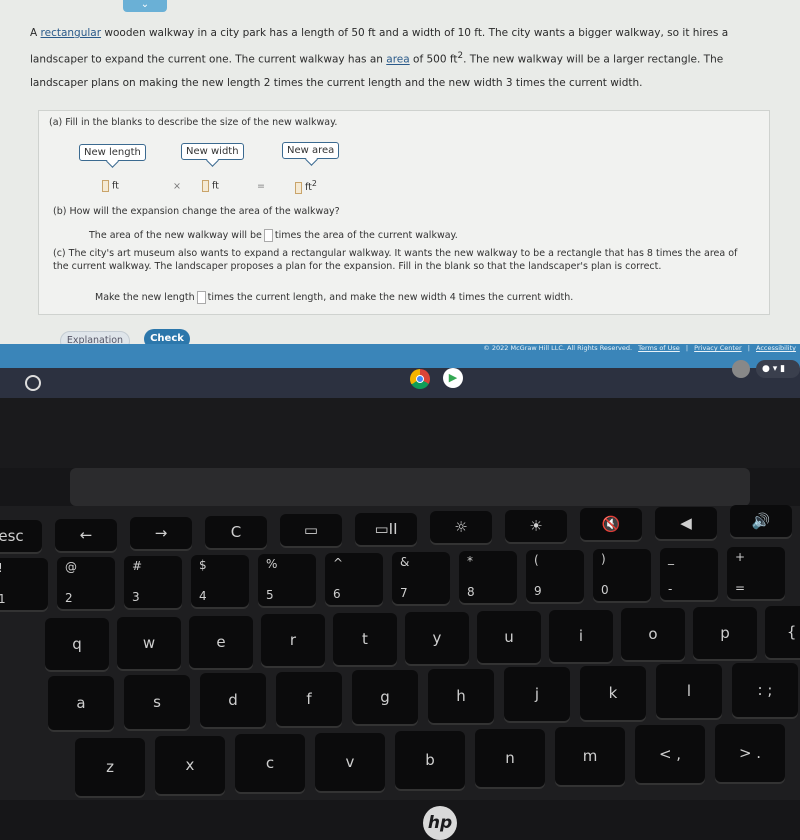 The image size is (800, 840). I want to click on key: d, so click(233, 700).